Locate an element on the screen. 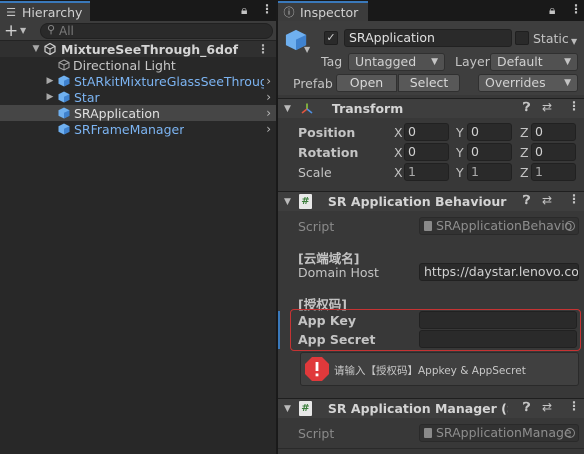  active-checkbox: ✓ is located at coordinates (331, 38).